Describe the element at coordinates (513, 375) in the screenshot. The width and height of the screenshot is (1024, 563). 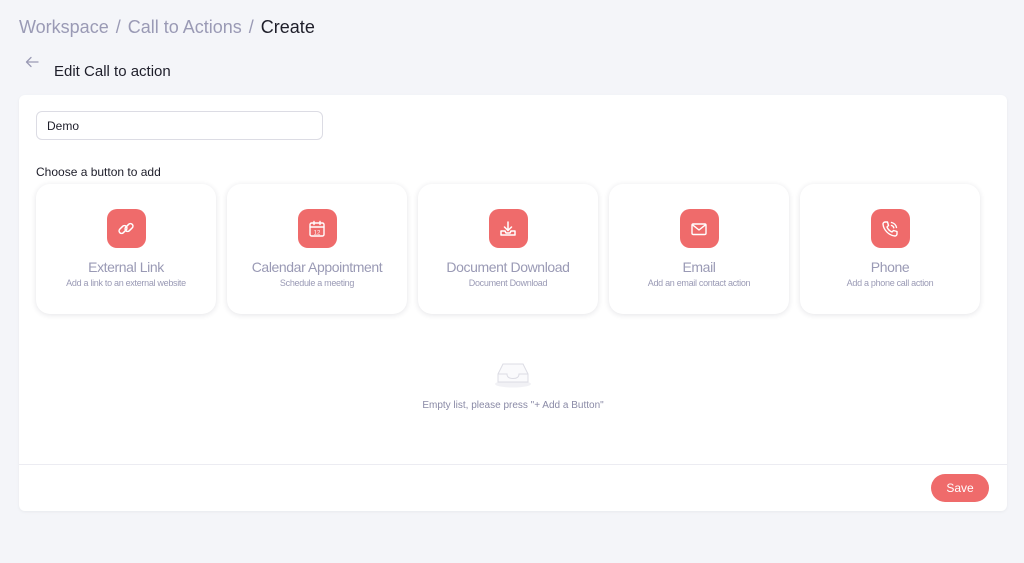
I see `inbox-icon` at that location.